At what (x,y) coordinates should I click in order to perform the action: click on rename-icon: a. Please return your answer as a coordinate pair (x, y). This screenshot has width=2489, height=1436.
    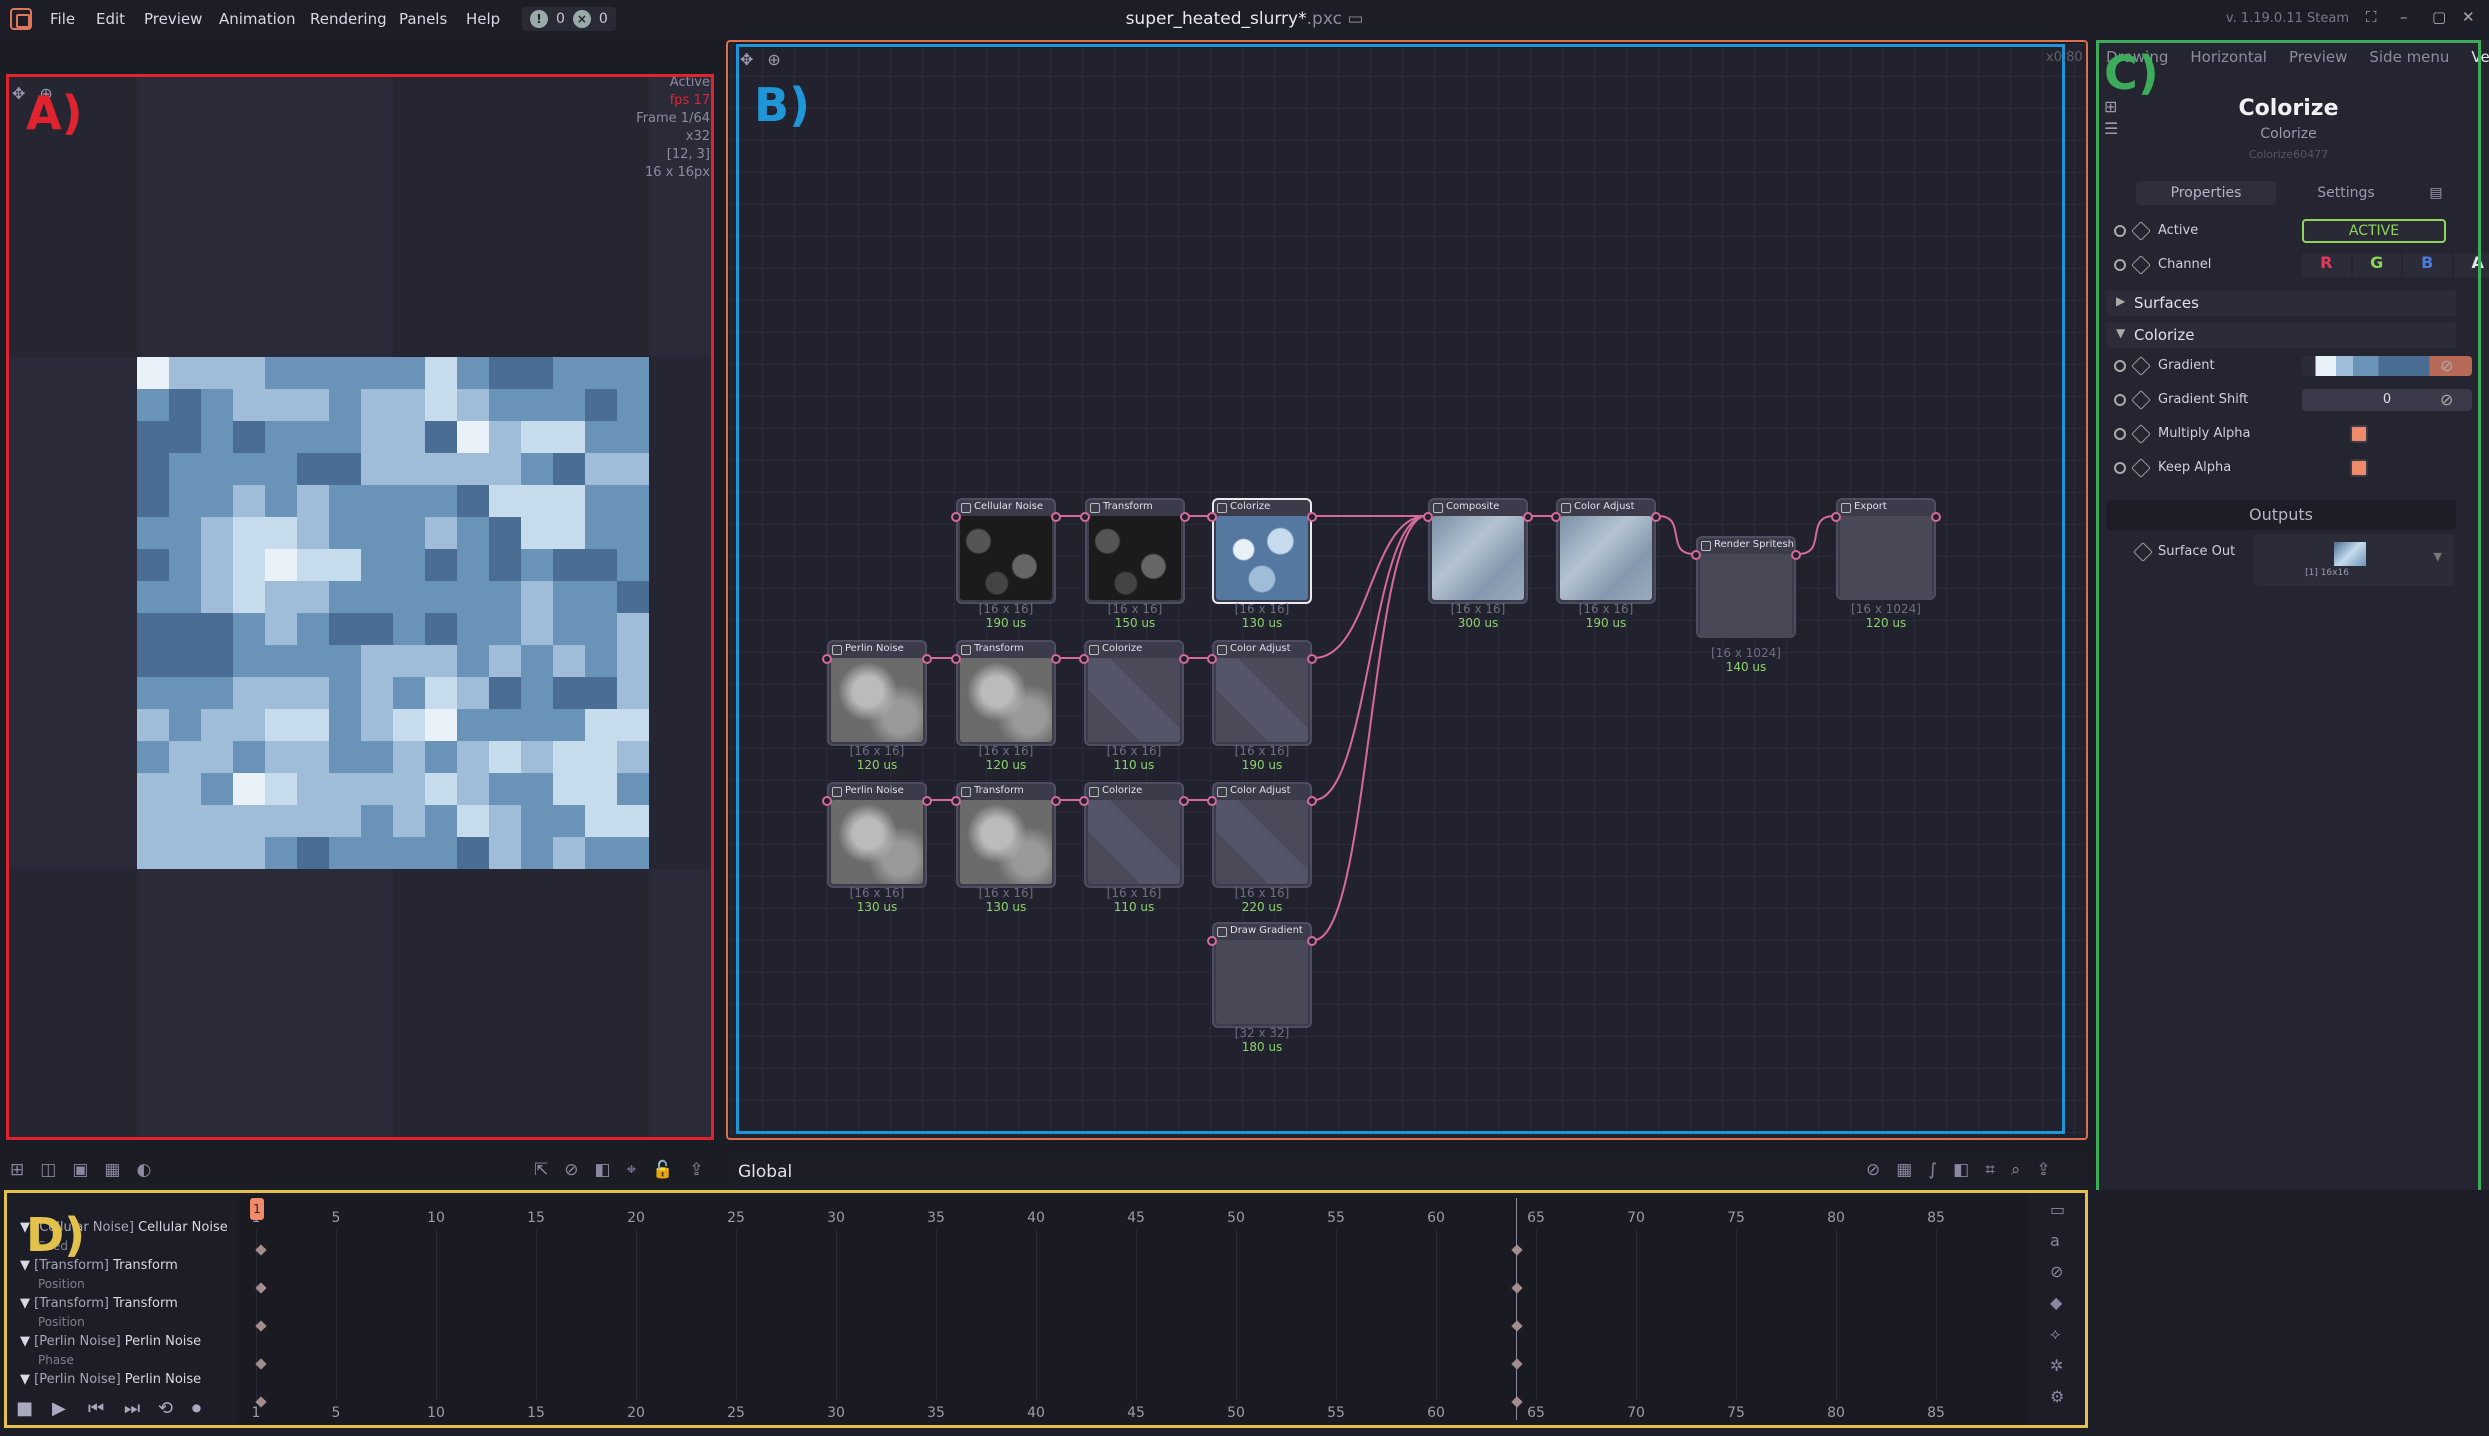
    Looking at the image, I should click on (2057, 1240).